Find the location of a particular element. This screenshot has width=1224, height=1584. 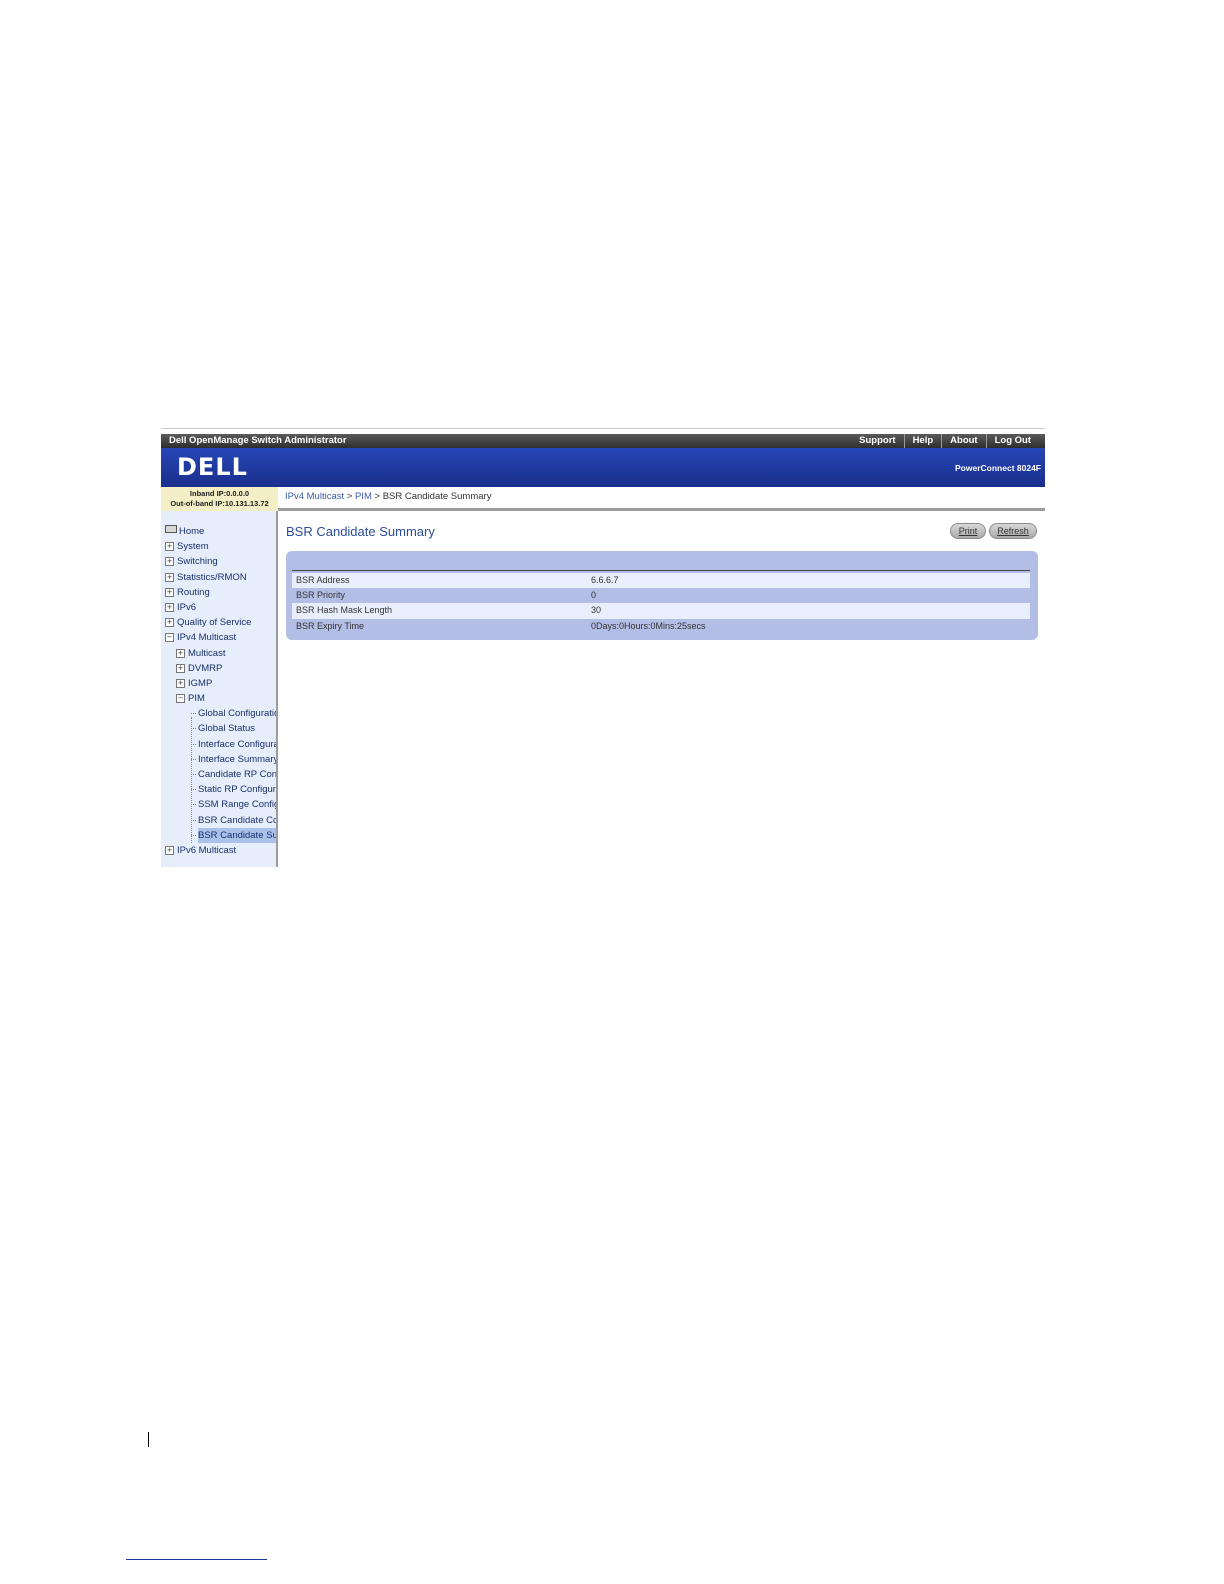

row-label: BSR Hash Mask Length is located at coordinates (344, 610).